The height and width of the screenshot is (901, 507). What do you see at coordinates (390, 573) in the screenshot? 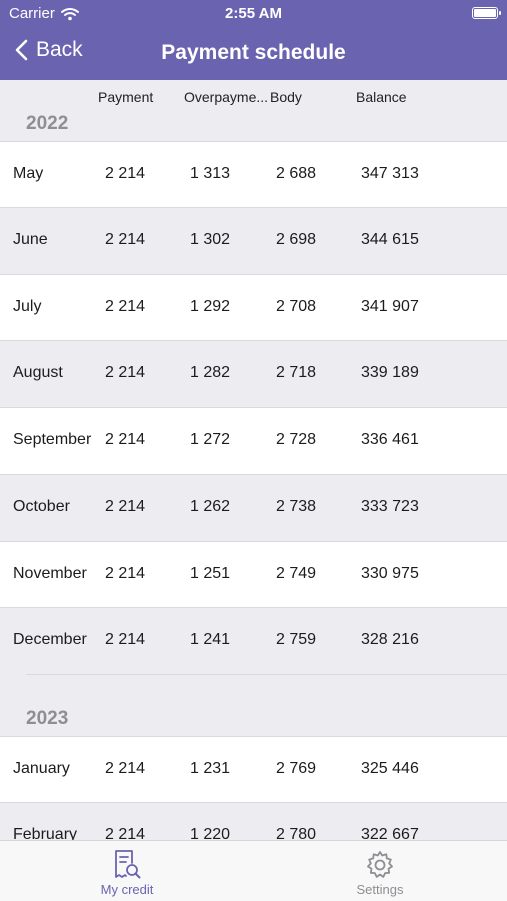
I see `cell-balance: 330 975` at bounding box center [390, 573].